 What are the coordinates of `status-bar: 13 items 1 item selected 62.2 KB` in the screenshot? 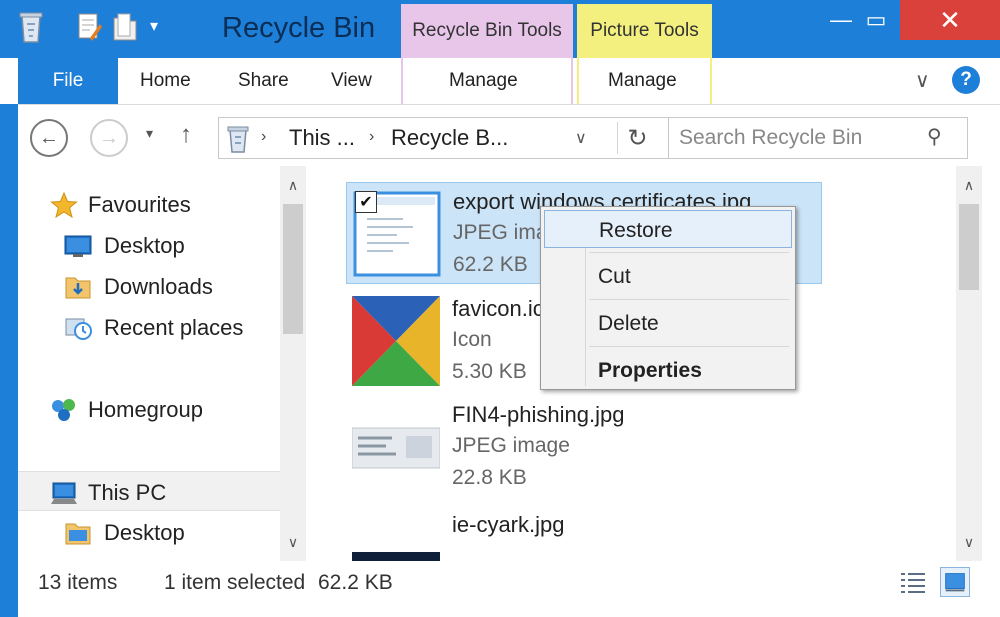 It's located at (509, 589).